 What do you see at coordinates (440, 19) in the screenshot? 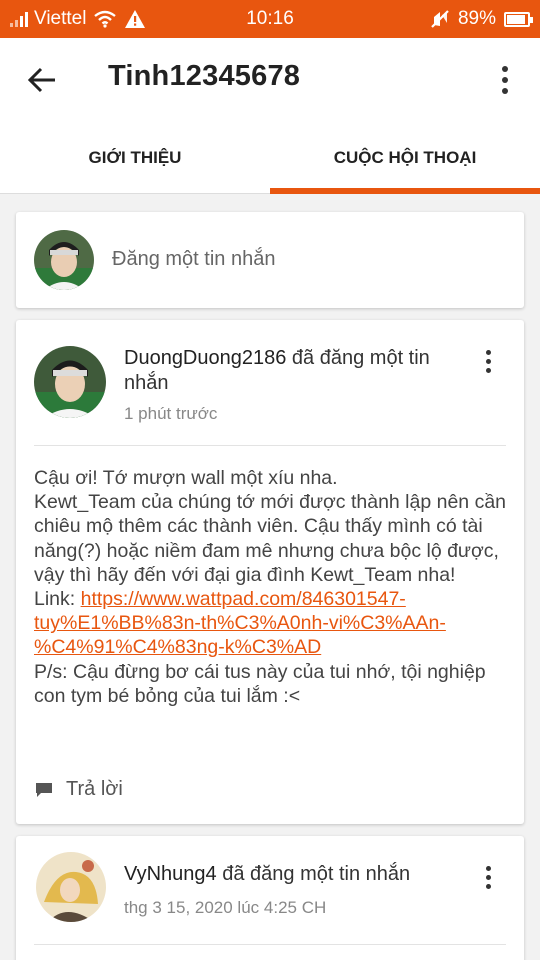
I see `mute-icon` at bounding box center [440, 19].